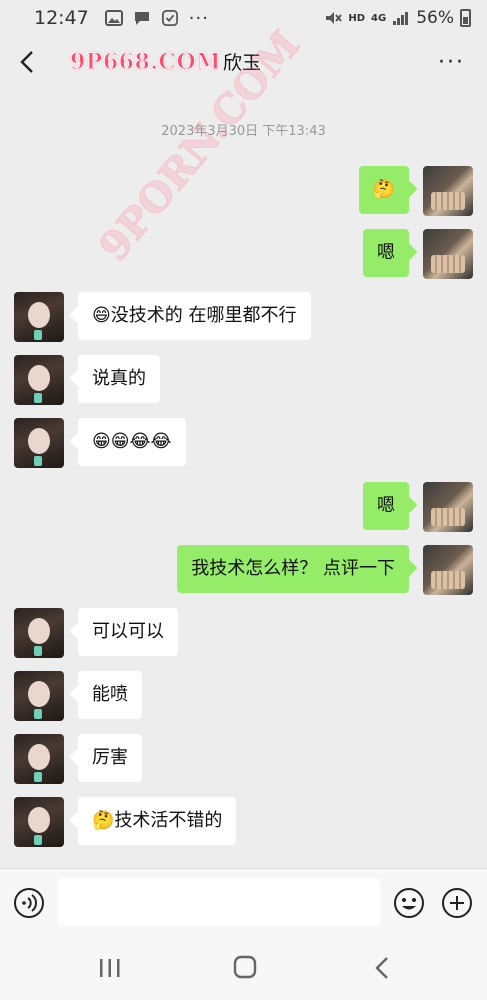  What do you see at coordinates (169, 18) in the screenshot?
I see `security-icon` at bounding box center [169, 18].